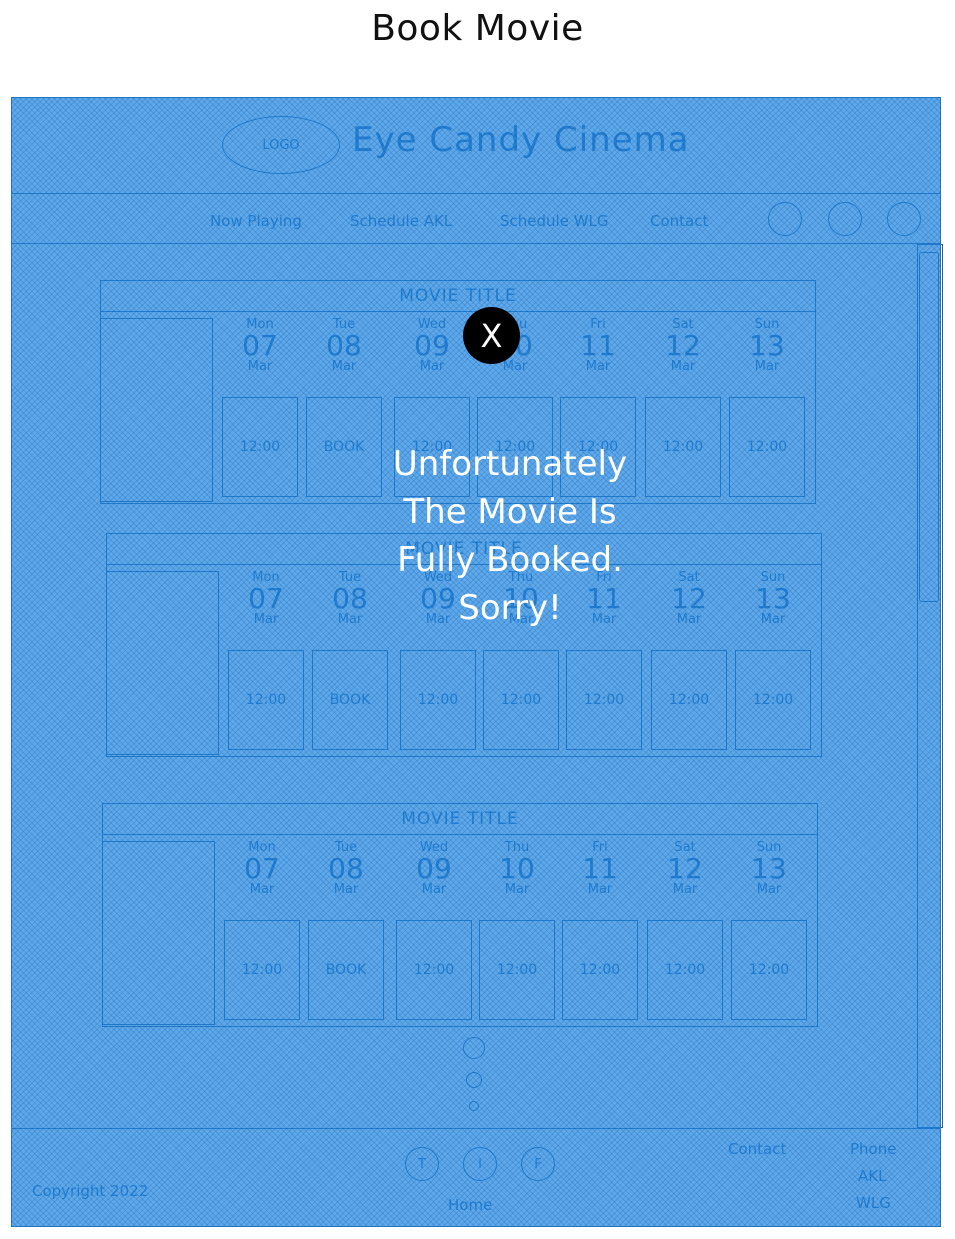  What do you see at coordinates (554, 221) in the screenshot?
I see `nav-schedule-wlg: Schedule WLG` at bounding box center [554, 221].